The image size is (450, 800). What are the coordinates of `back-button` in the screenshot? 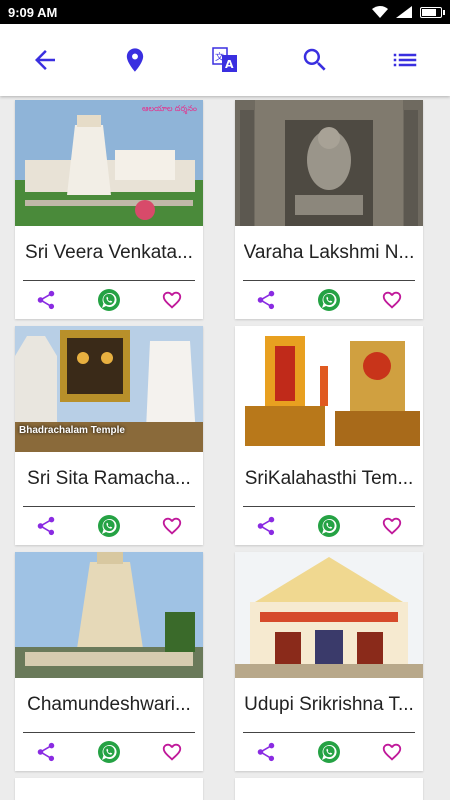 It's located at (45, 60).